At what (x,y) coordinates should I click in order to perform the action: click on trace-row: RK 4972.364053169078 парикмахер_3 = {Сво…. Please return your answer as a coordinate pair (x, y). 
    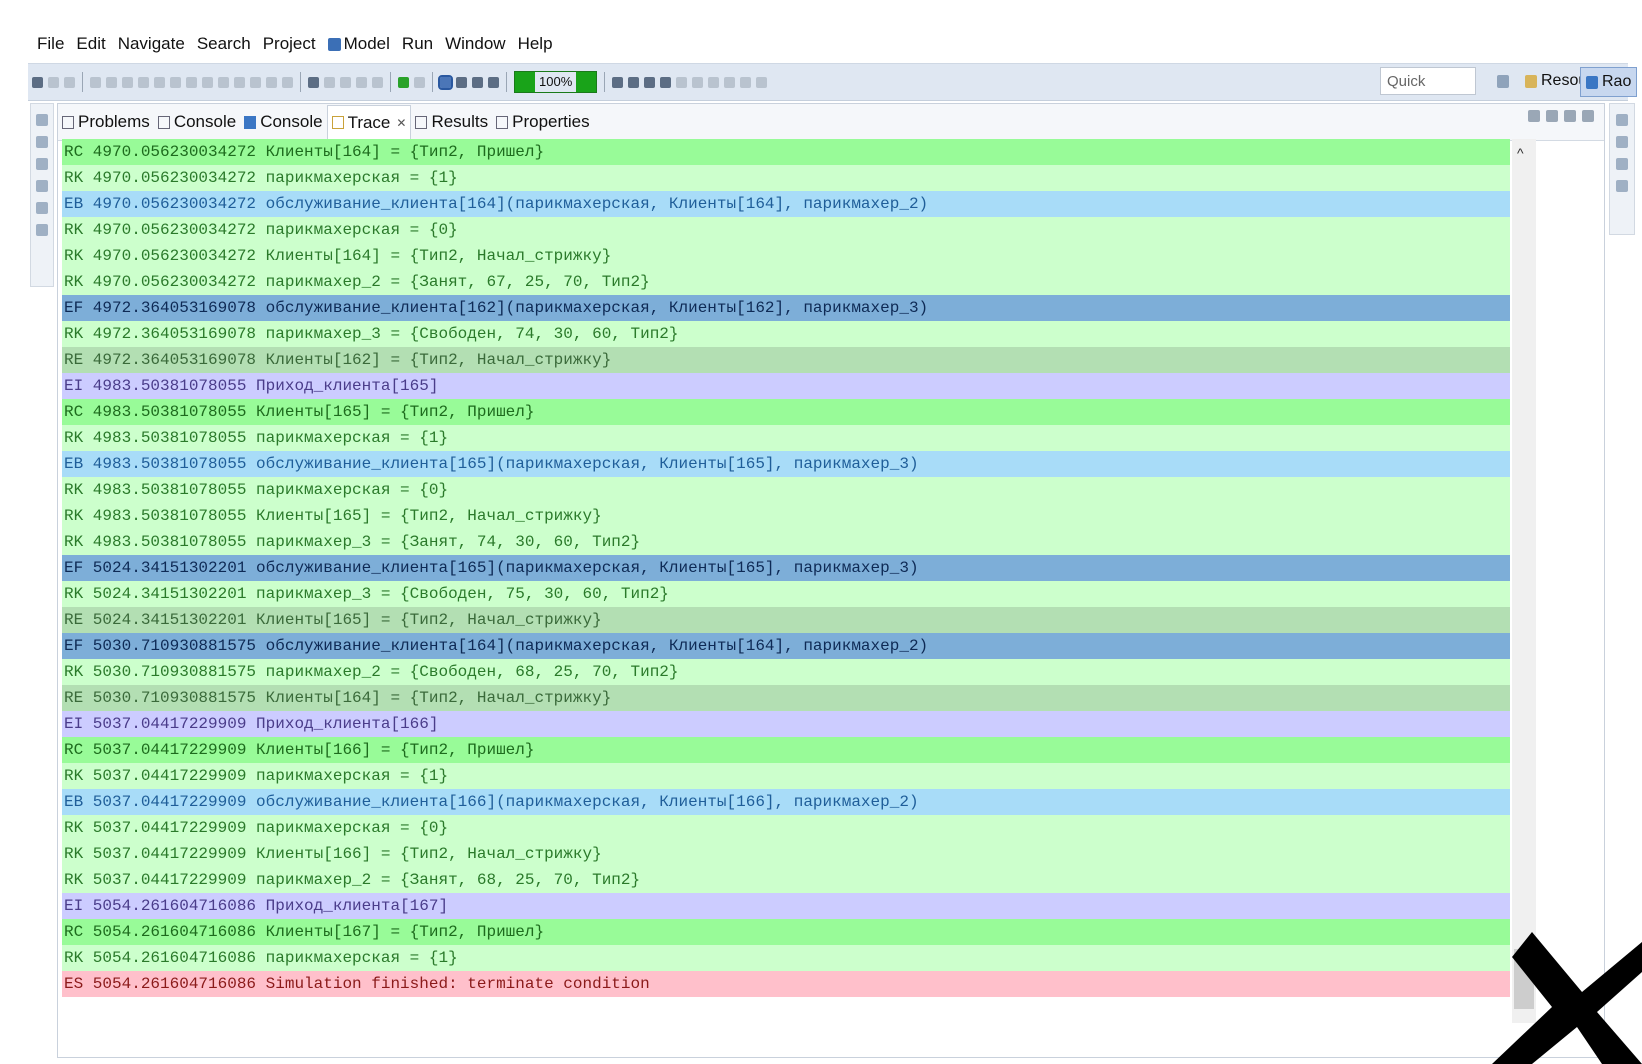
    Looking at the image, I should click on (786, 334).